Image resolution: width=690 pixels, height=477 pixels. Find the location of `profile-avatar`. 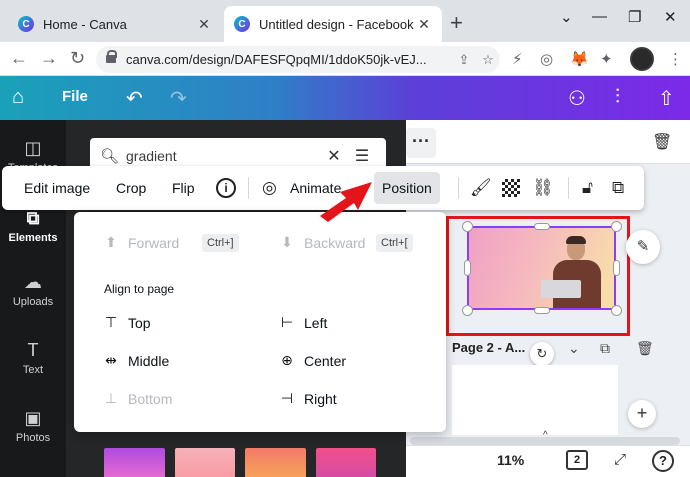

profile-avatar is located at coordinates (642, 59).